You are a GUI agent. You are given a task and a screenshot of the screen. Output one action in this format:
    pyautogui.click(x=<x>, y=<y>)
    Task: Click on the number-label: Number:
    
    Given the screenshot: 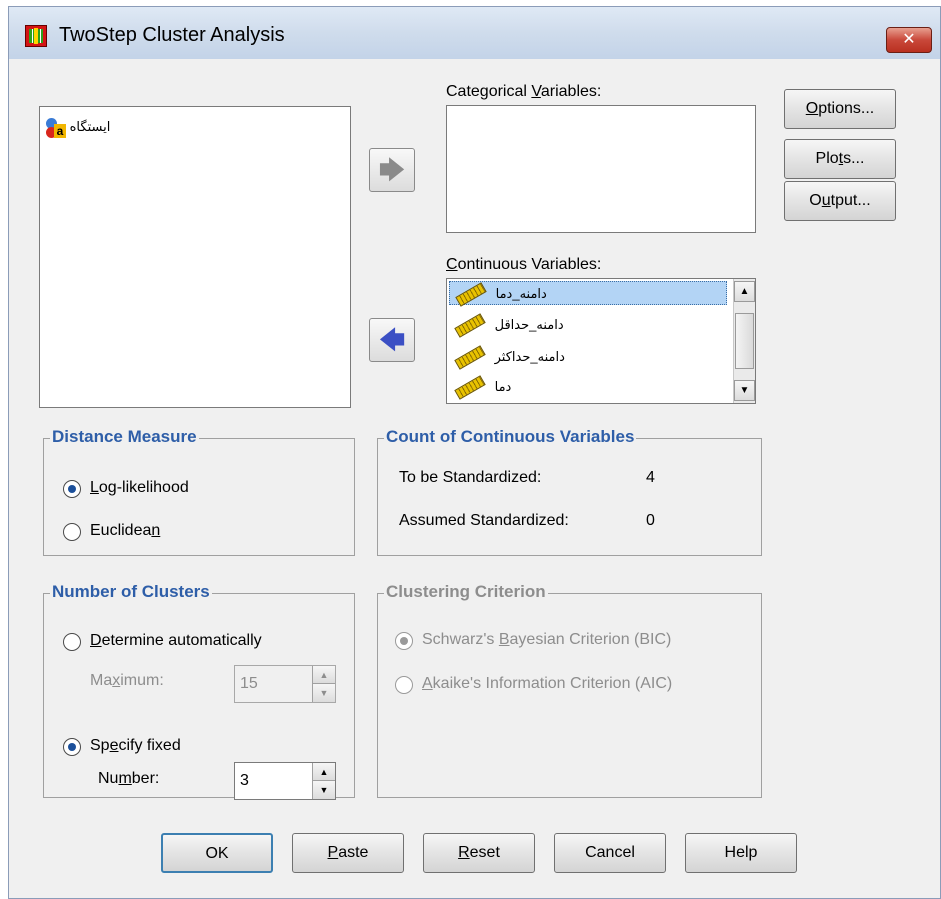 What is the action you would take?
    pyautogui.click(x=129, y=778)
    